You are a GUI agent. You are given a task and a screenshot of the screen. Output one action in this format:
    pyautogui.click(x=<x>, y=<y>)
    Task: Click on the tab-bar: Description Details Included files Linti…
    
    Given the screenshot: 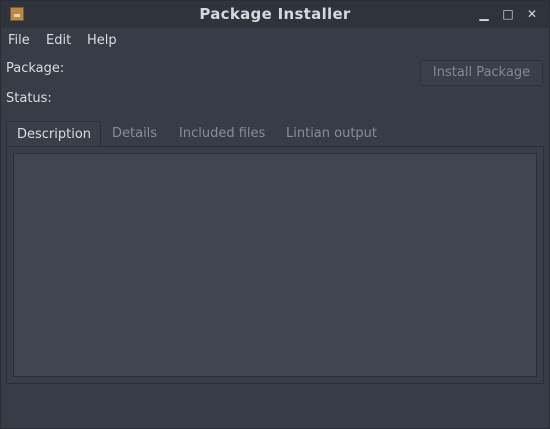 What is the action you would take?
    pyautogui.click(x=275, y=134)
    